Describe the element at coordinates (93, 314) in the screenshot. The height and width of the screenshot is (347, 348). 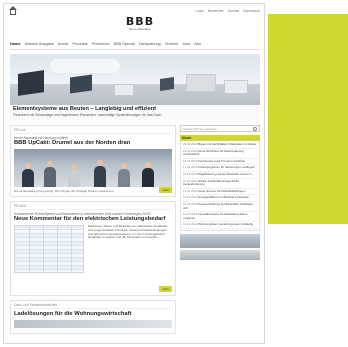
I see `article-headline: Ladelösungen für die Wohnungswirtschaft` at that location.